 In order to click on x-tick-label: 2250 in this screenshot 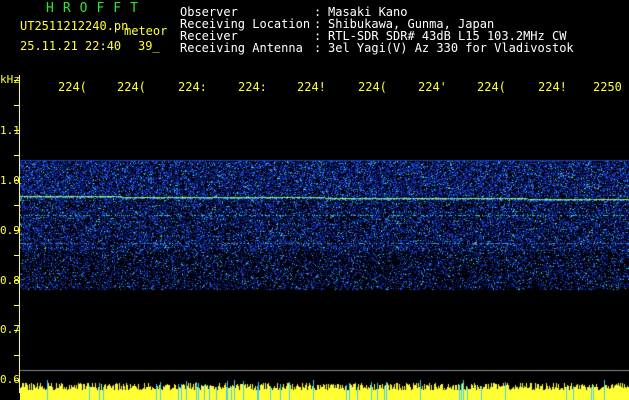, I will do `click(607, 87)`.